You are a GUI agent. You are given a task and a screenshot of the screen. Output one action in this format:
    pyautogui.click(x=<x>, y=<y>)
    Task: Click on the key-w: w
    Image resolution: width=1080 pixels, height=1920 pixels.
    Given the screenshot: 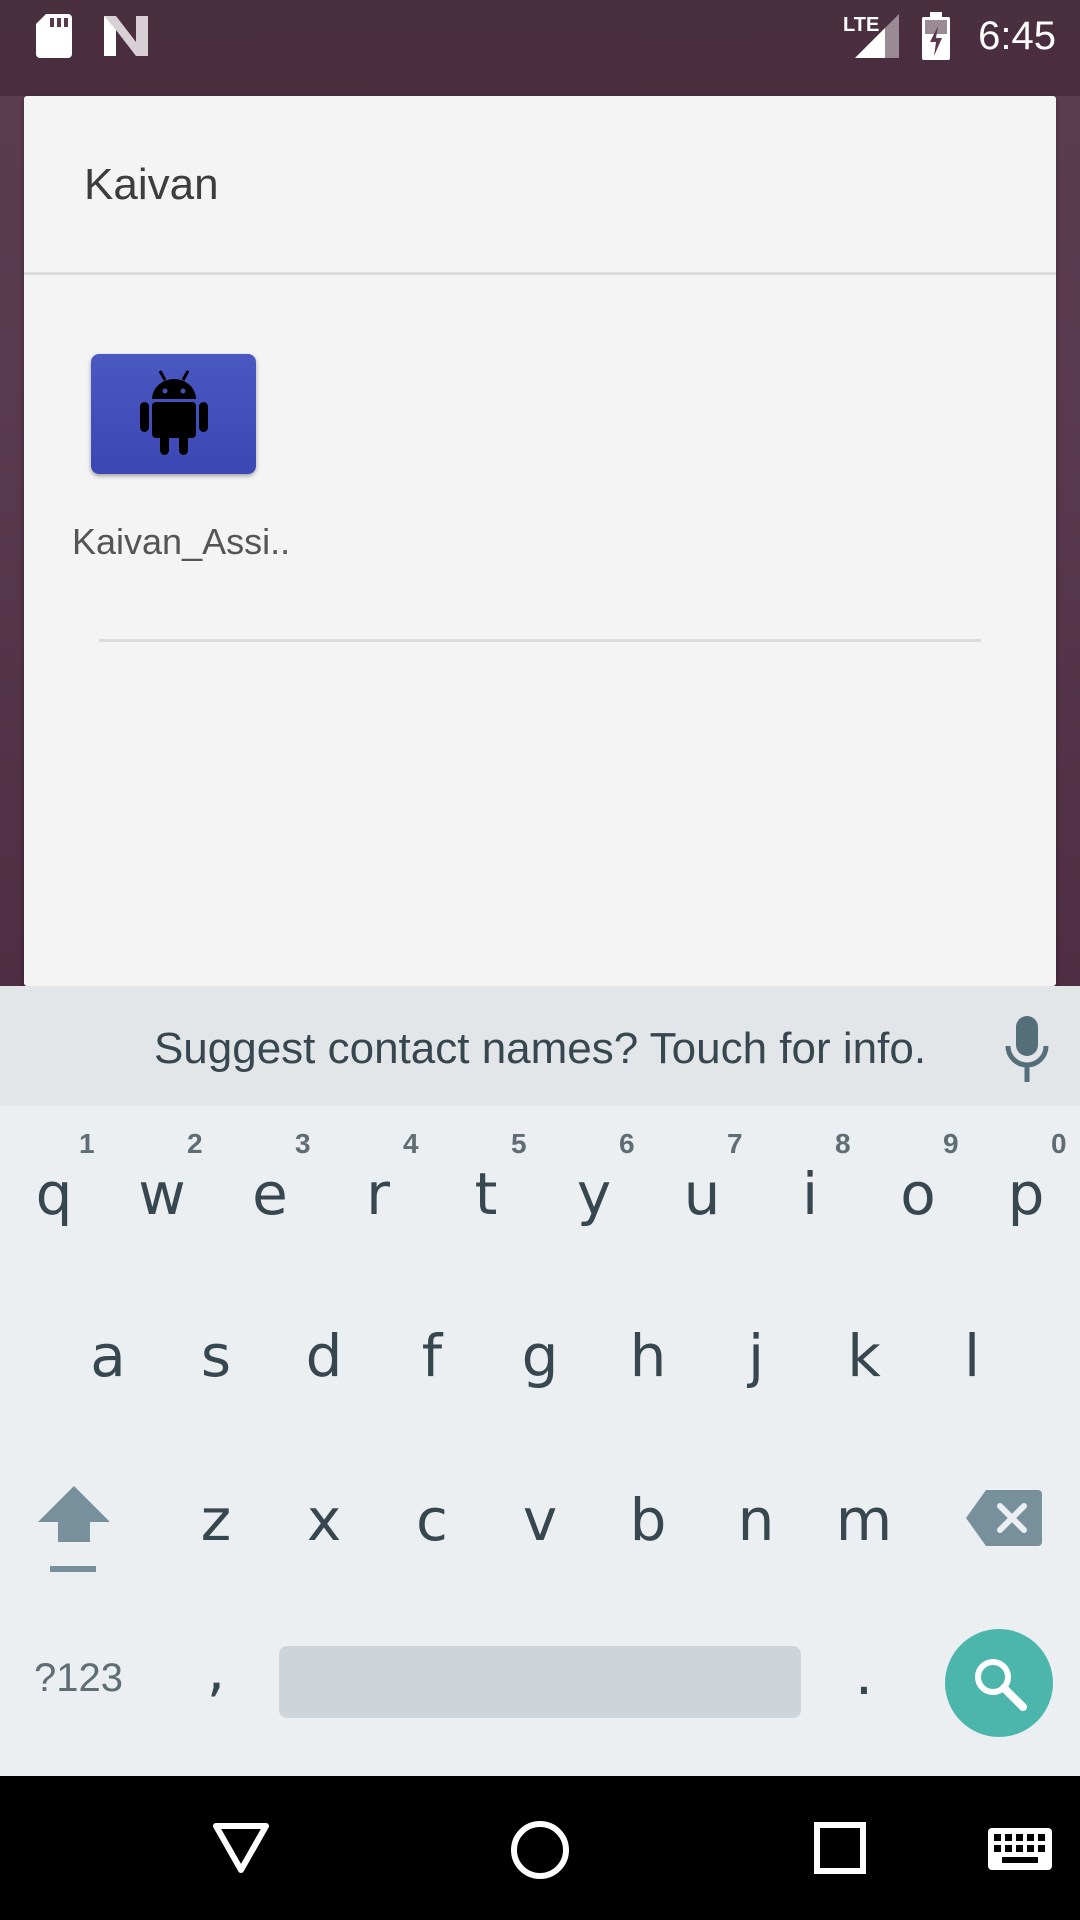 What is the action you would take?
    pyautogui.click(x=162, y=1194)
    